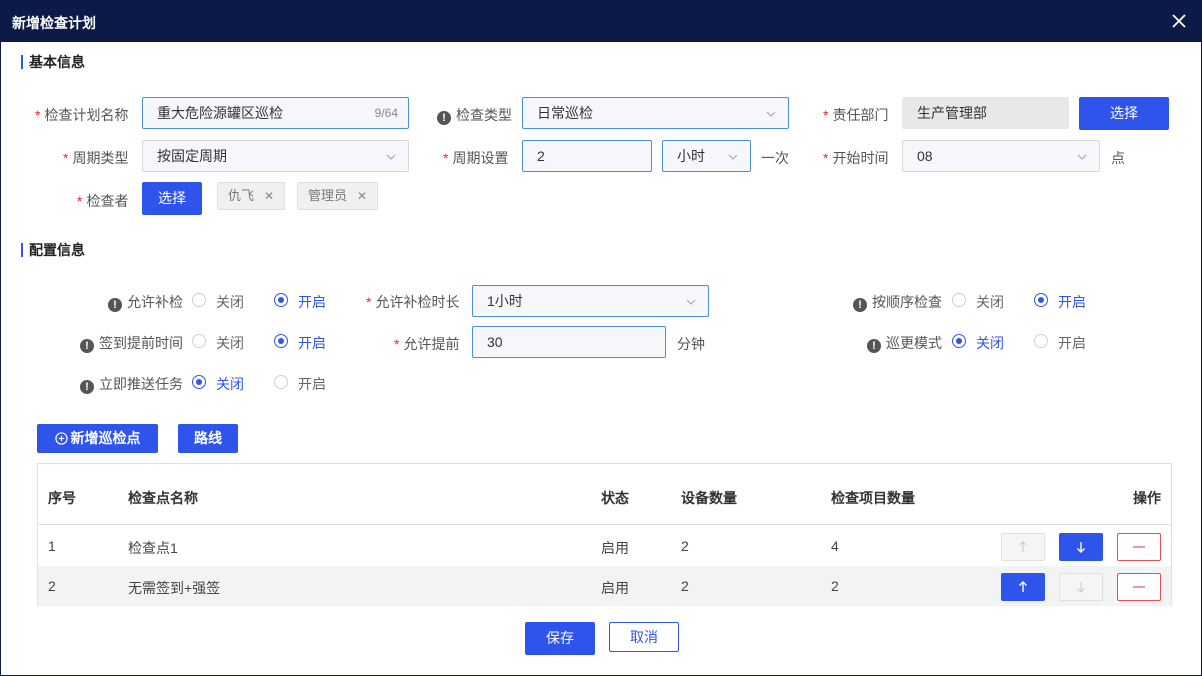 Image resolution: width=1202 pixels, height=676 pixels. I want to click on checkin-advance-off-label: 关闭, so click(230, 343).